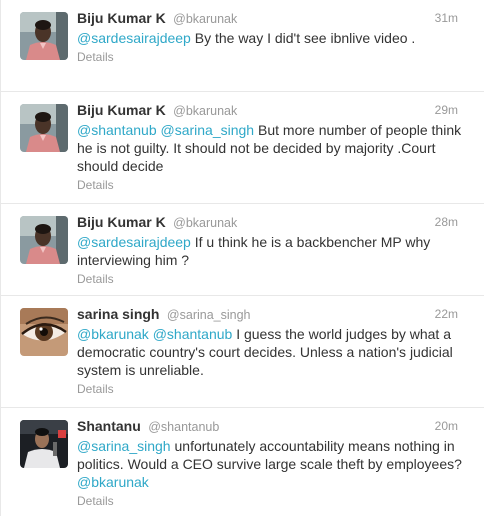  I want to click on tweet-timestamp: 22m, so click(446, 314).